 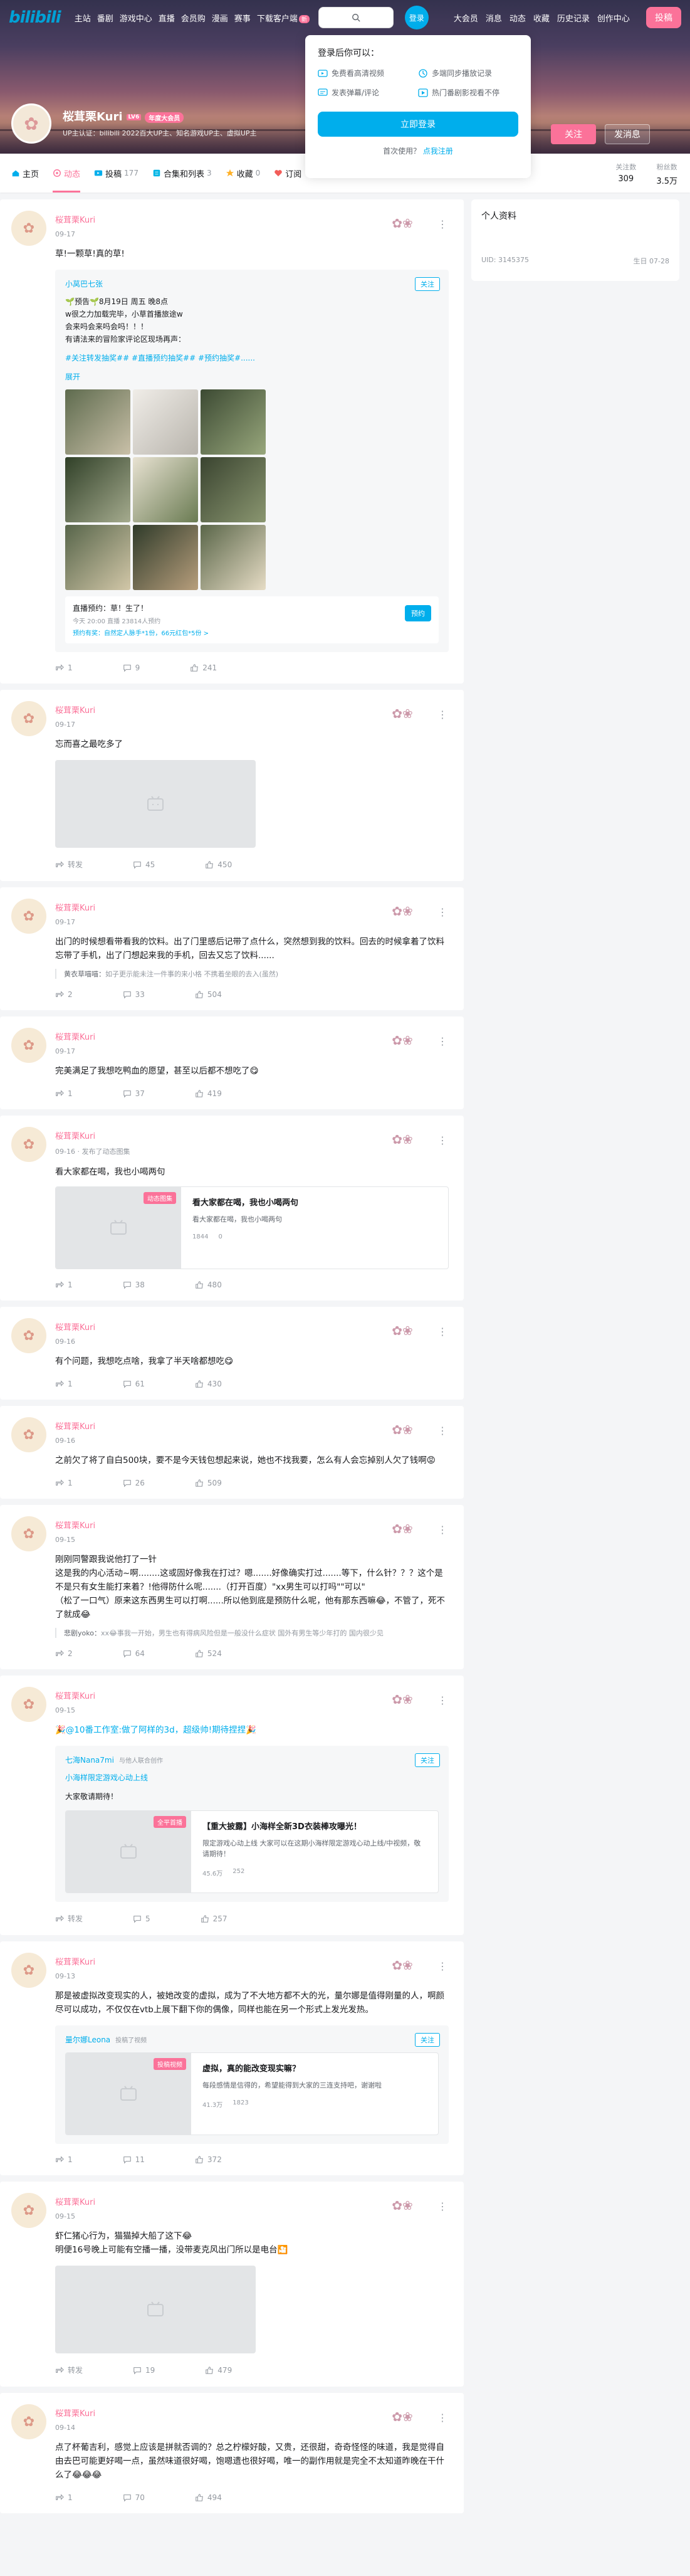 What do you see at coordinates (208, 1384) in the screenshot?
I see `like-button: 430` at bounding box center [208, 1384].